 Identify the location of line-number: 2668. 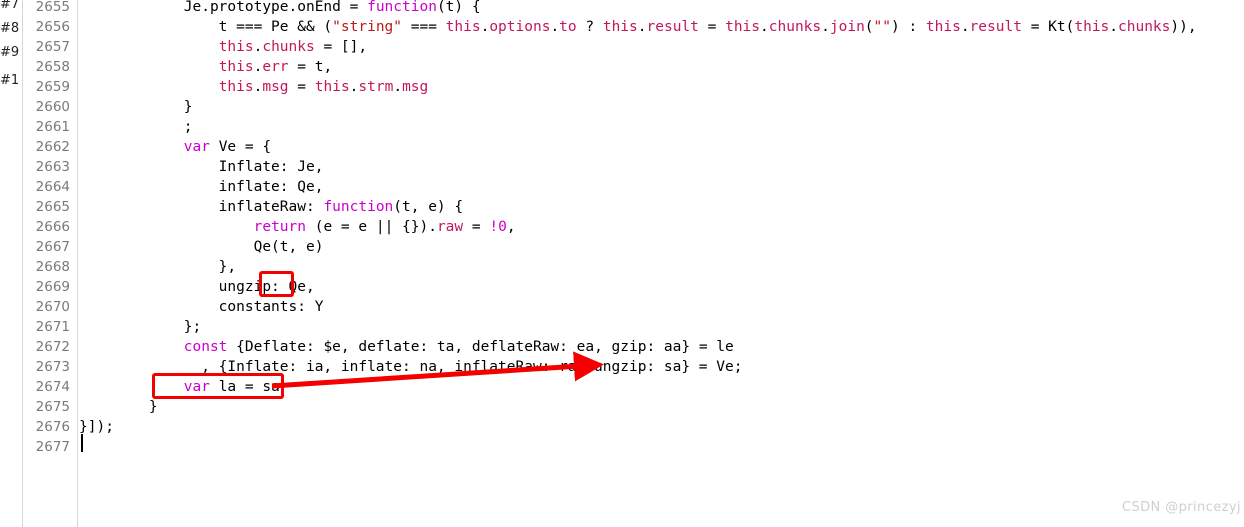
(52, 267).